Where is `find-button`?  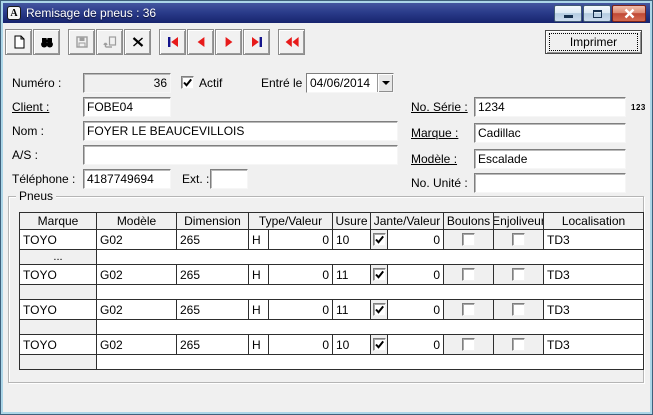
find-button is located at coordinates (46, 42).